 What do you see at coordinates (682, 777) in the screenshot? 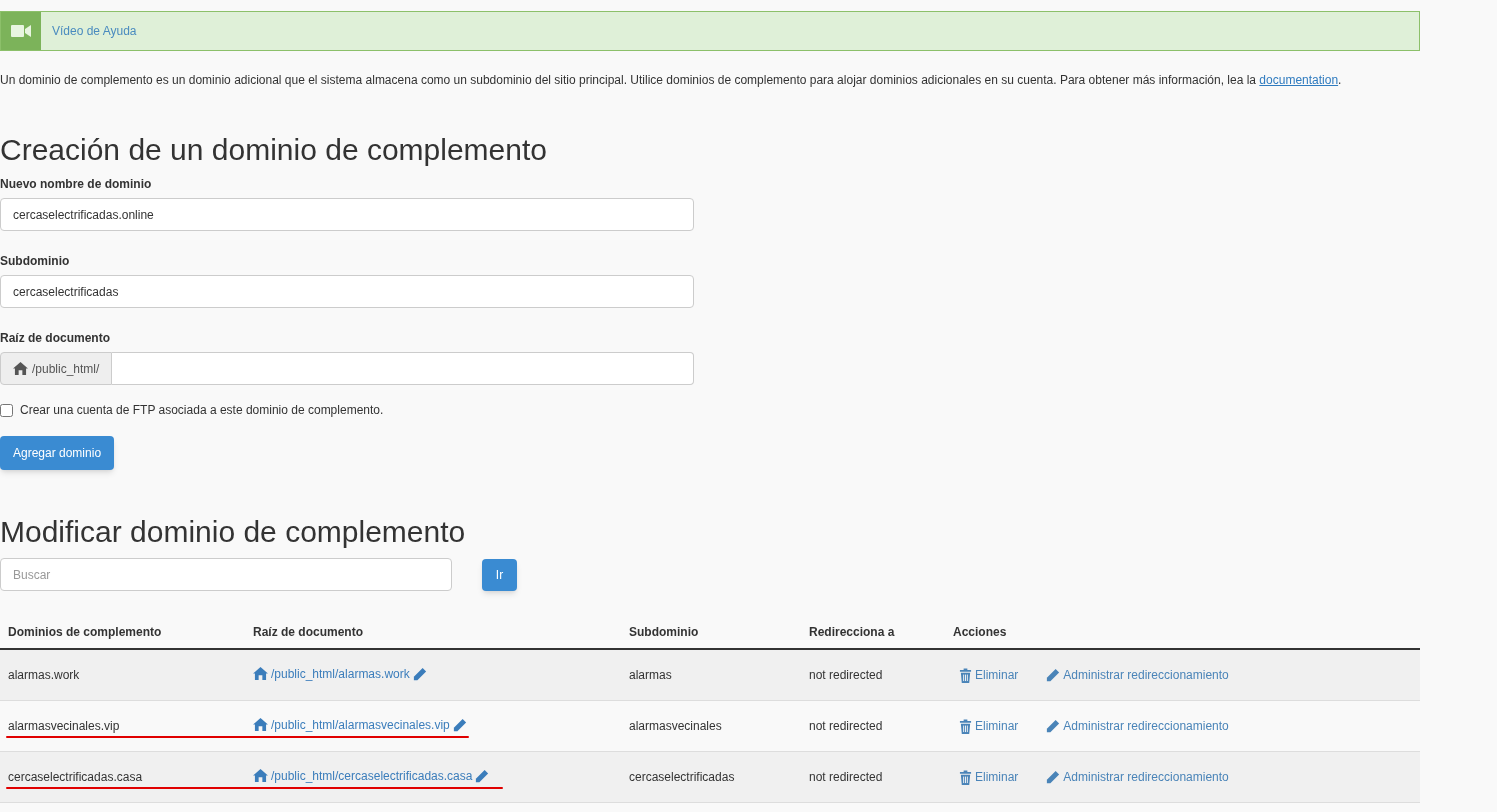
I see `subdomain-cell: cercaselectrificadas` at bounding box center [682, 777].